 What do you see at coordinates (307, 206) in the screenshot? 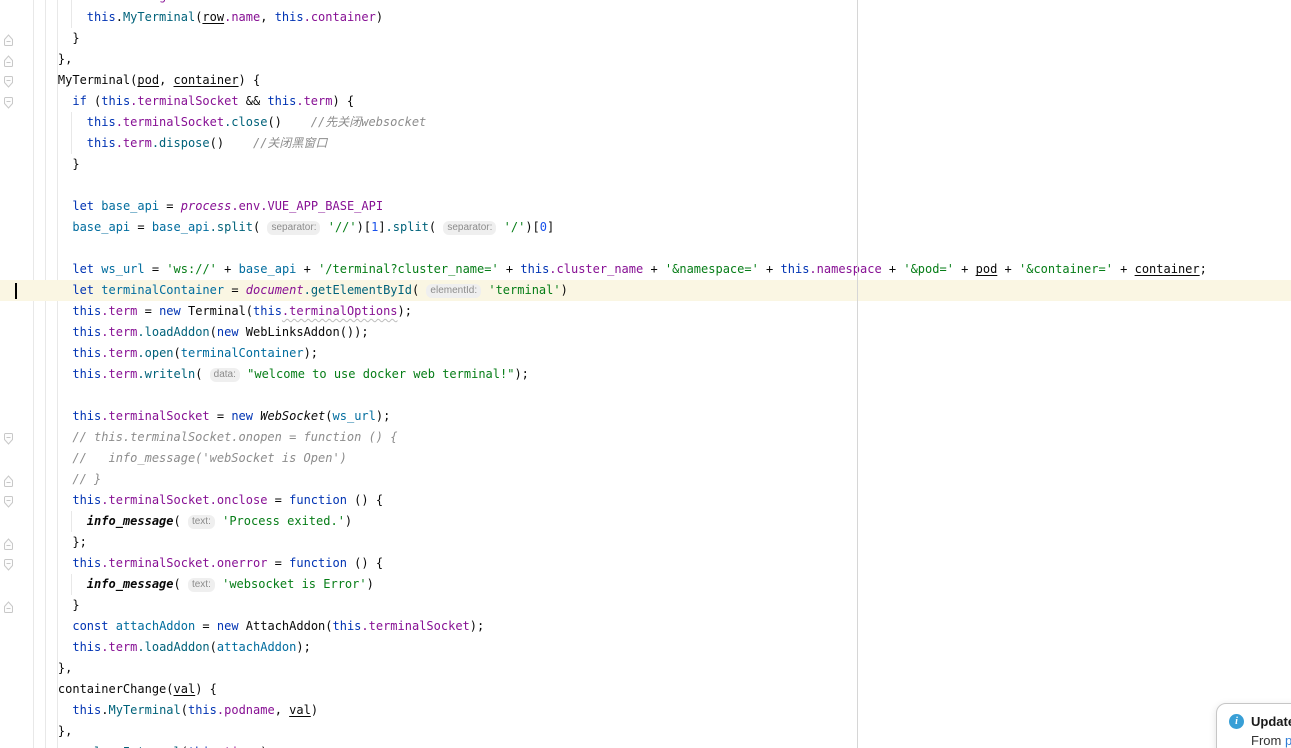
I see `code-token: .env.VUE_APP_BASE_API` at bounding box center [307, 206].